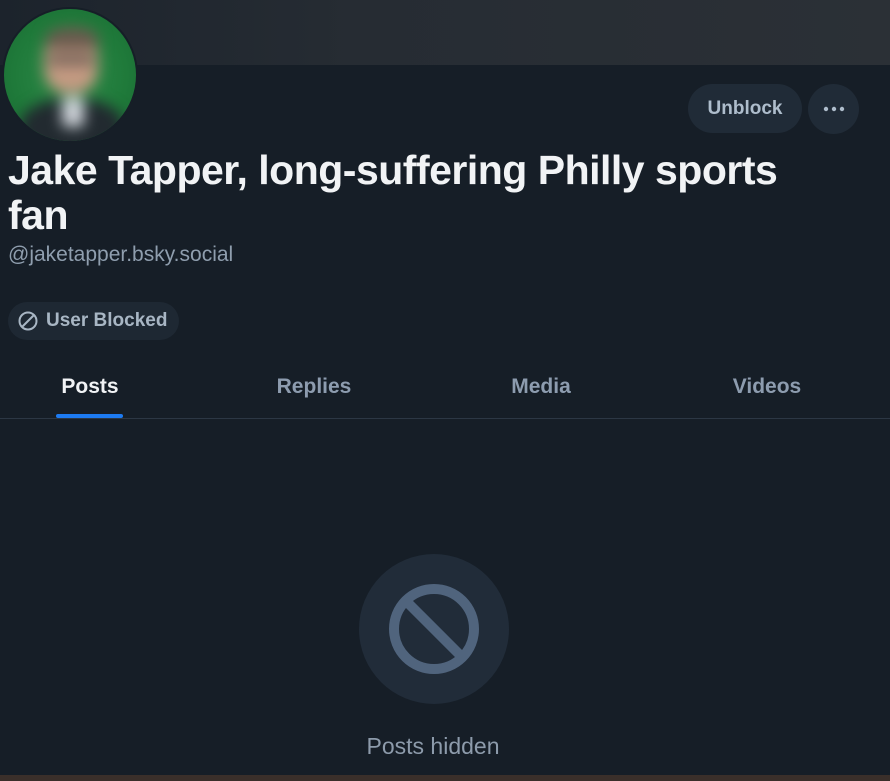 The height and width of the screenshot is (781, 890). I want to click on blocked-label: User Blocked, so click(107, 320).